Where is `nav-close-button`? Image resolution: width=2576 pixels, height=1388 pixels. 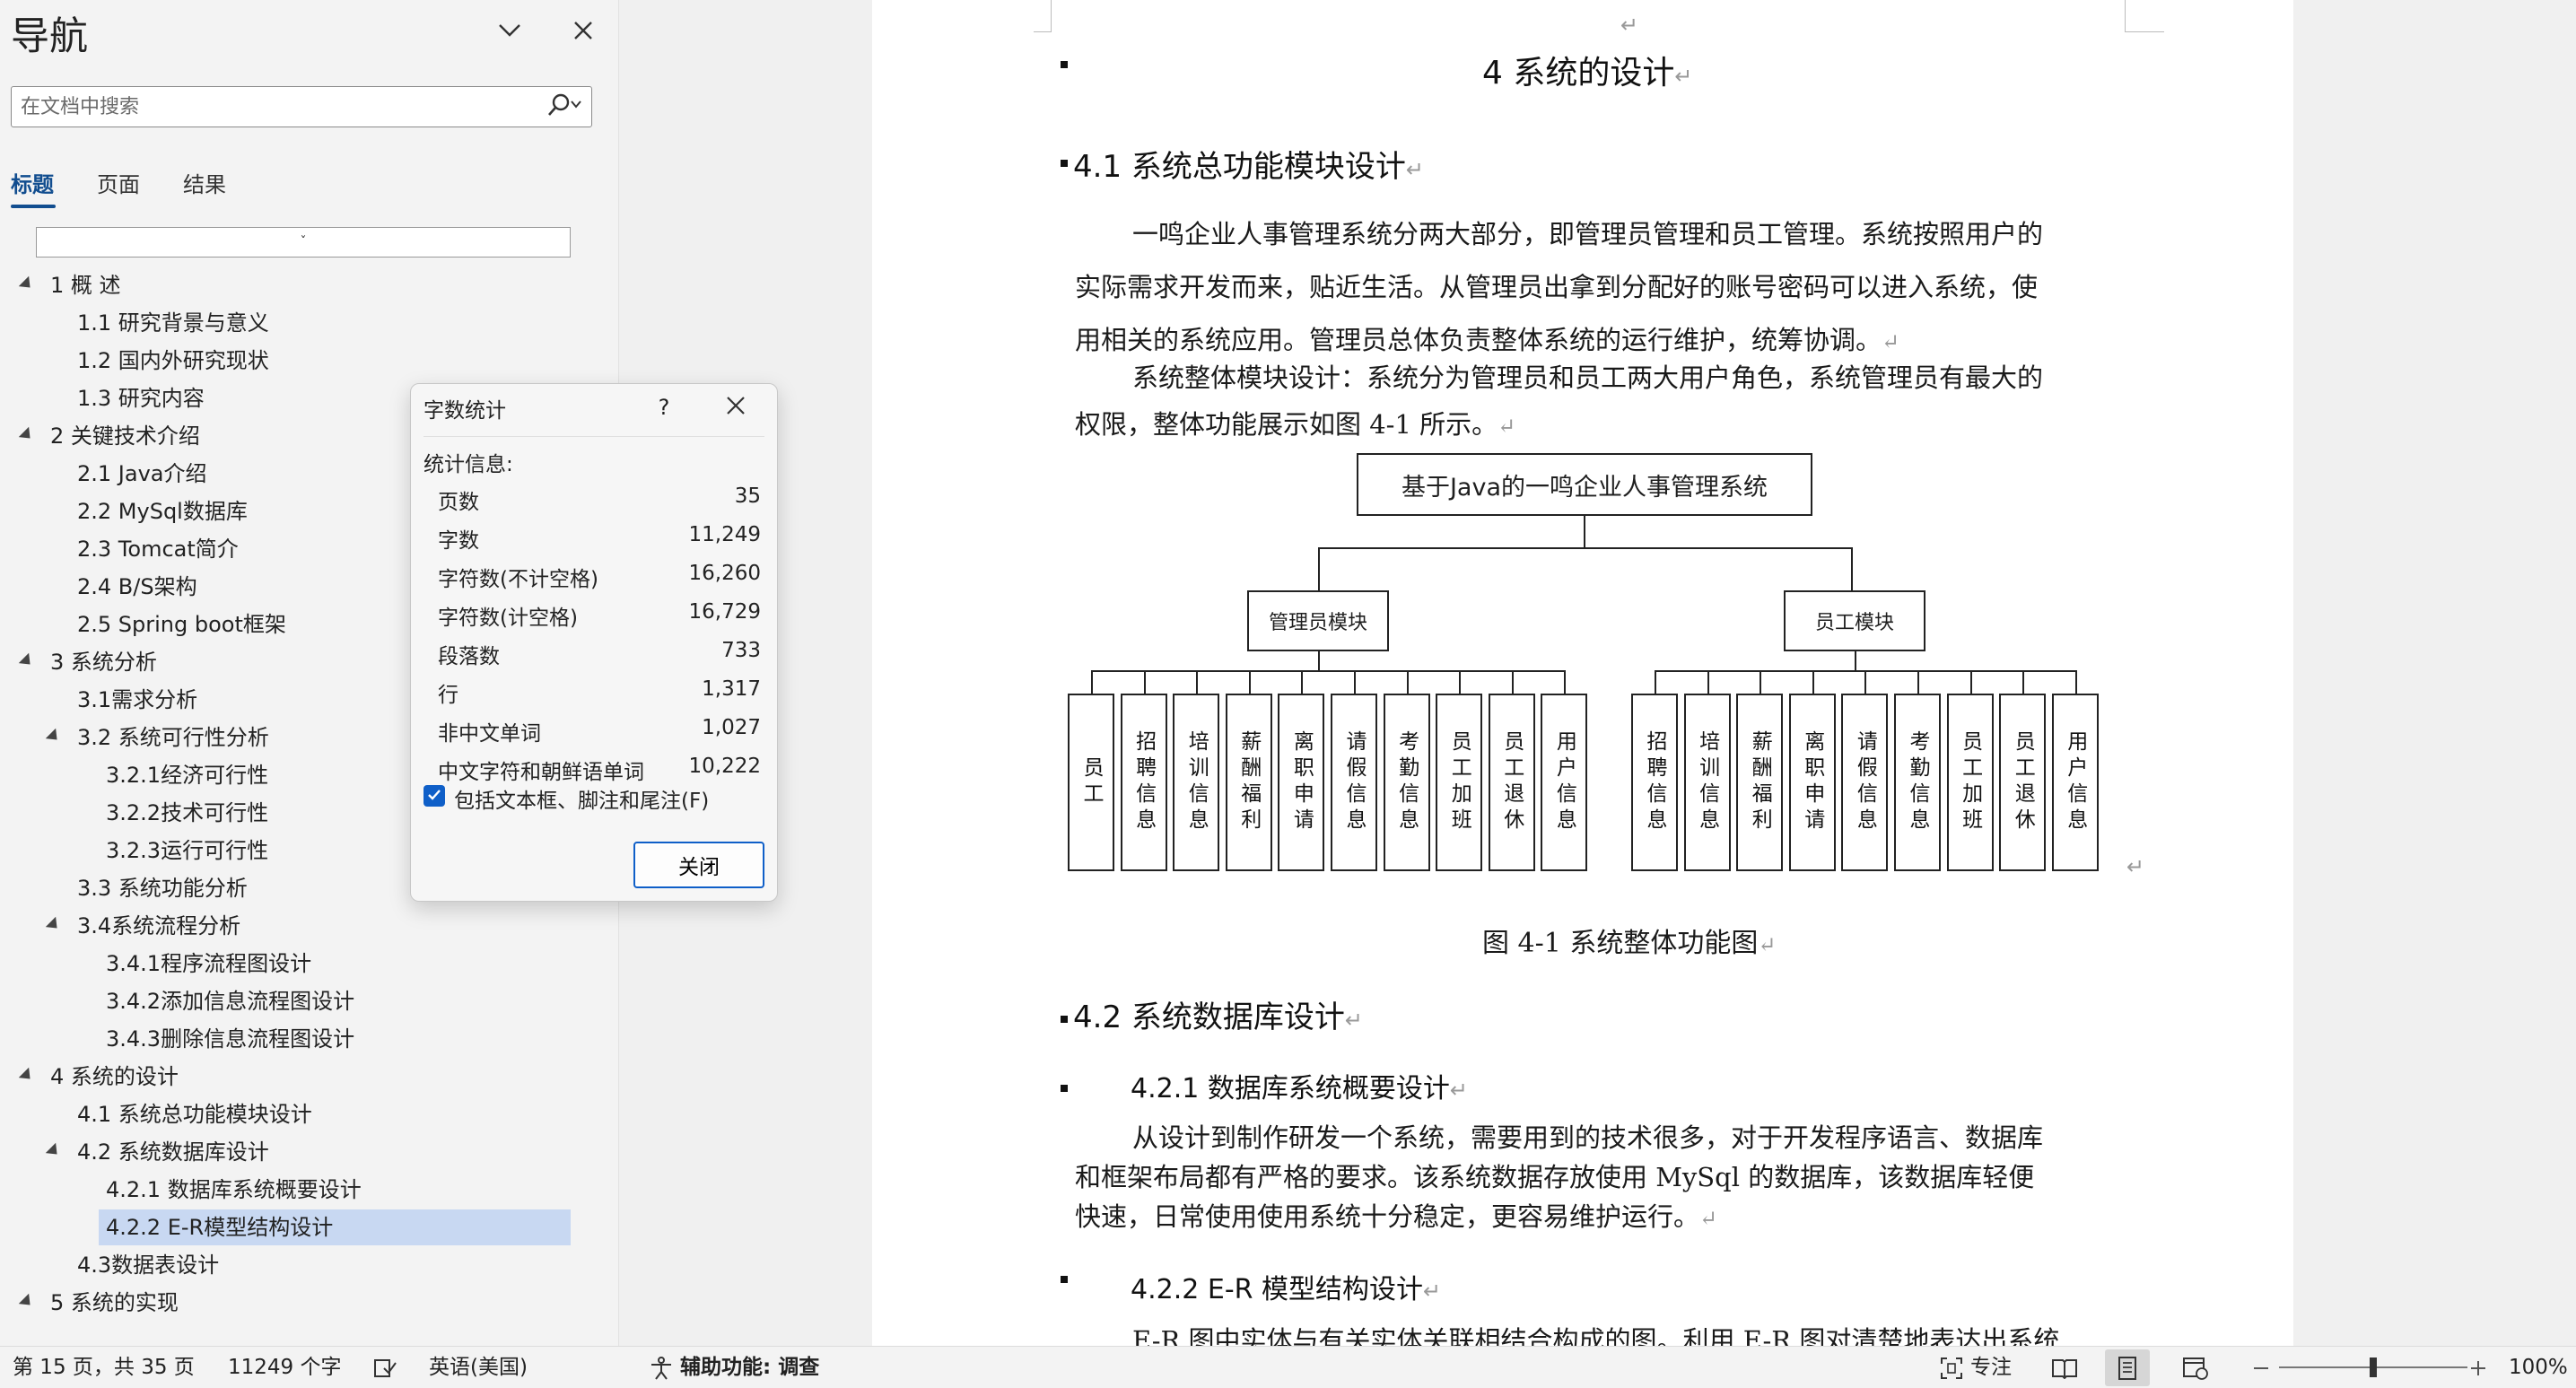 nav-close-button is located at coordinates (583, 33).